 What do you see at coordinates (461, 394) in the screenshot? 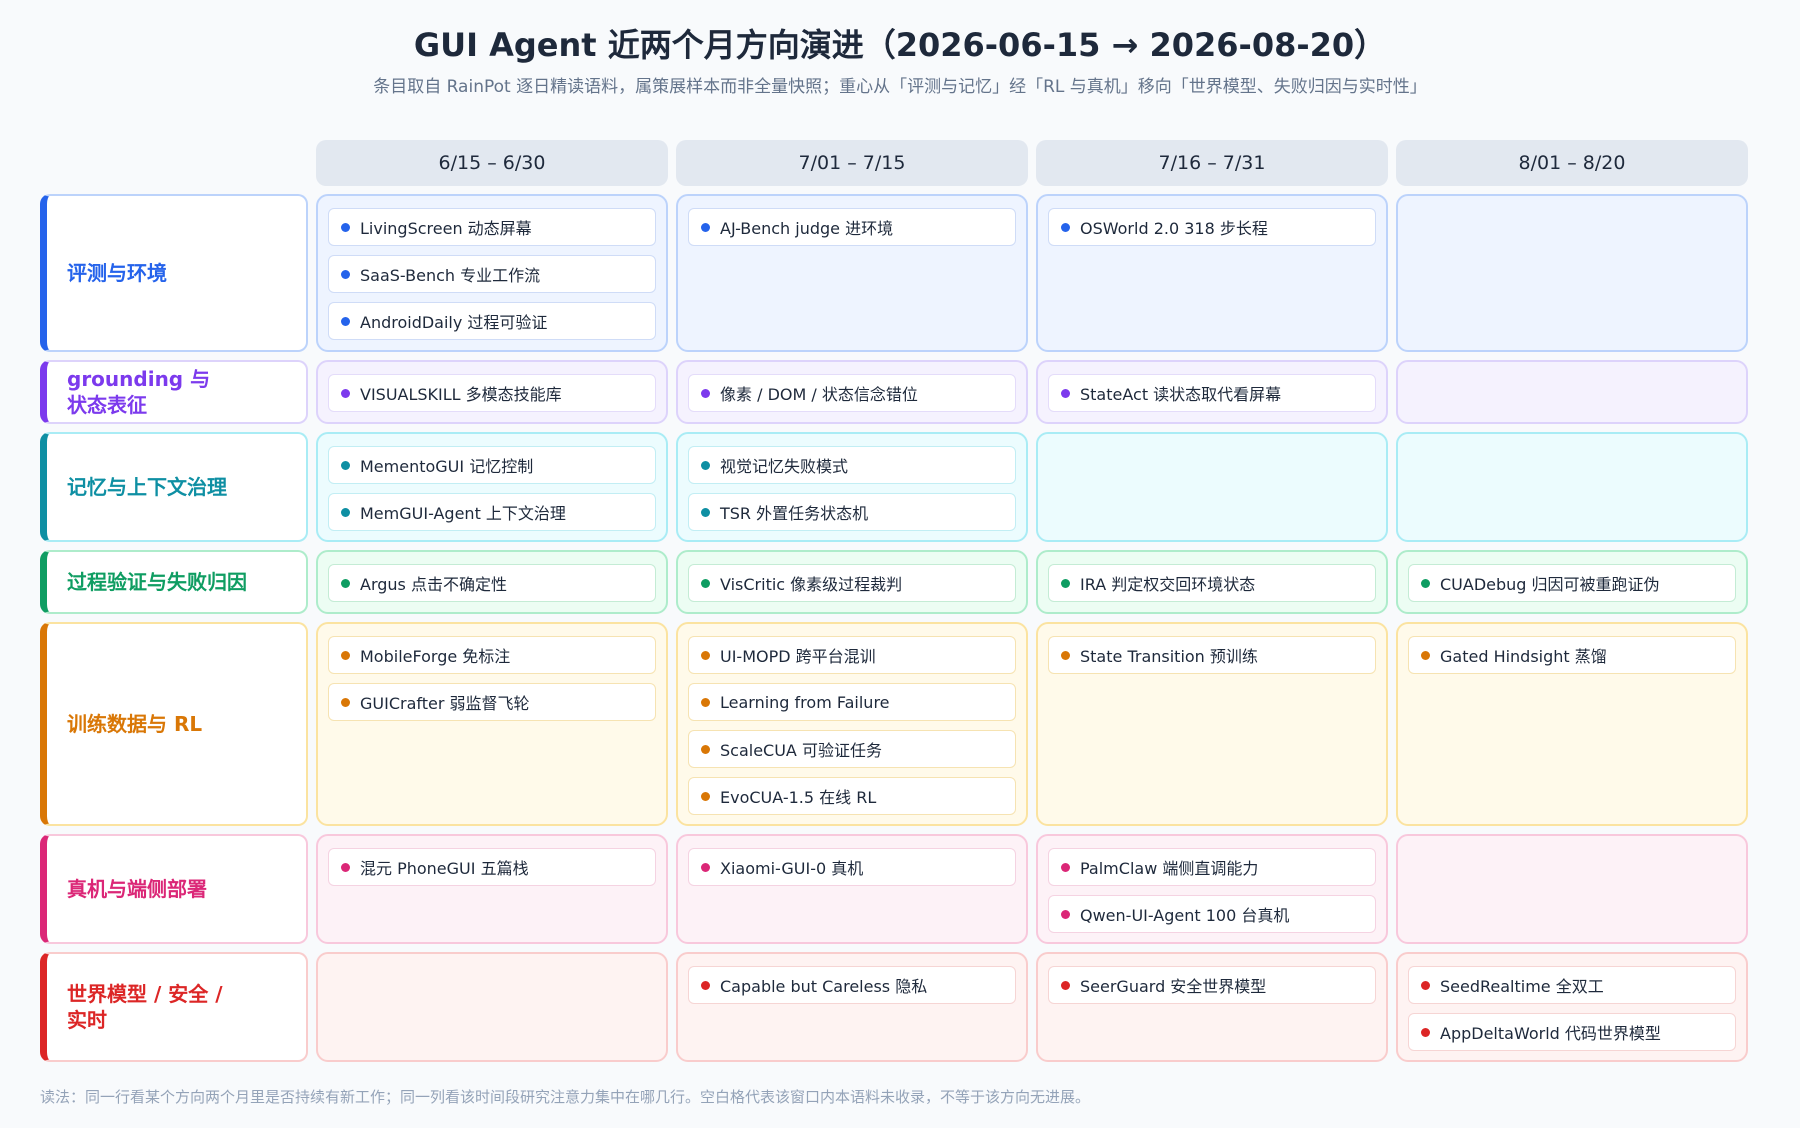
I see `work-item-label: VISUALSKILL 多模态技能库` at bounding box center [461, 394].